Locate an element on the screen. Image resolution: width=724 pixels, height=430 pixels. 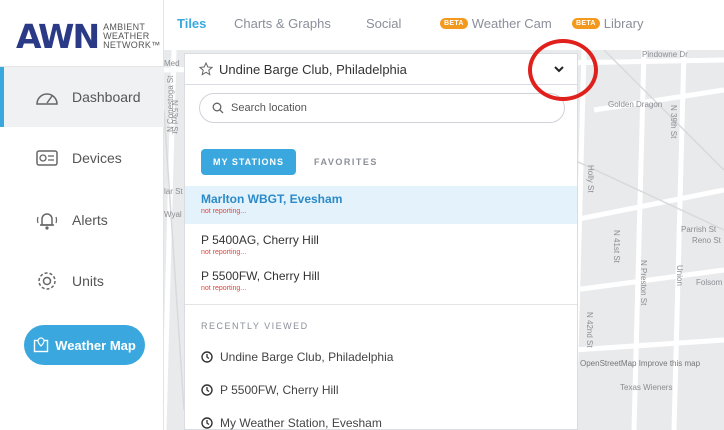
search-icon is located at coordinates (218, 108).